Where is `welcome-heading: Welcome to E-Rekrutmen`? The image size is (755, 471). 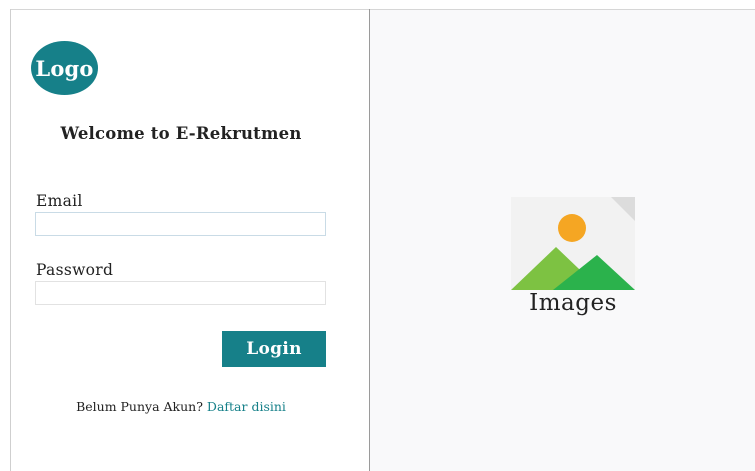
welcome-heading: Welcome to E-Rekrutmen is located at coordinates (181, 133).